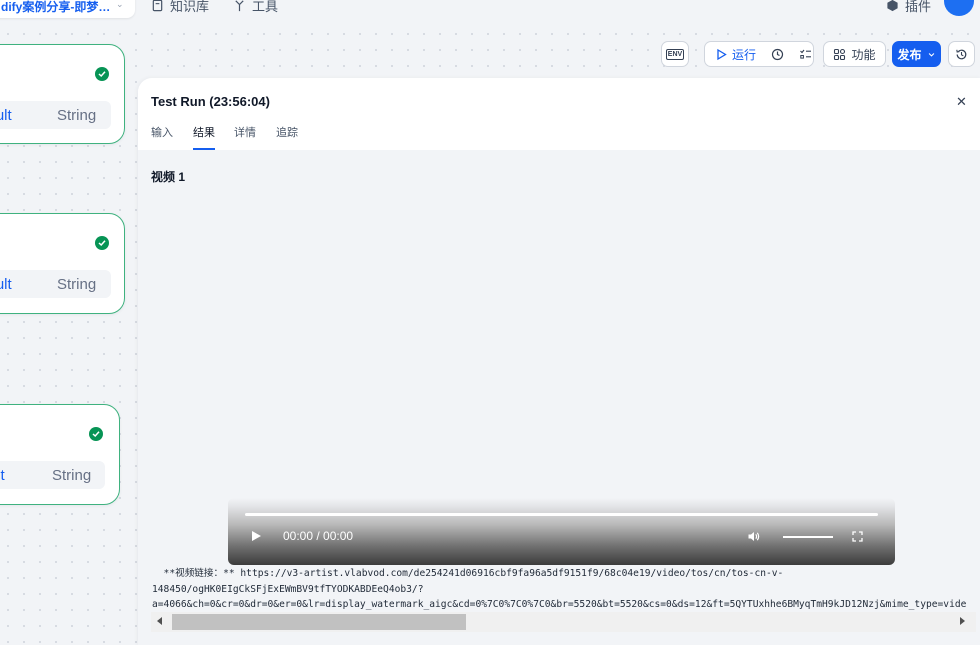 The height and width of the screenshot is (645, 980). Describe the element at coordinates (759, 54) in the screenshot. I see `run-toolbar-group: 运行` at that location.